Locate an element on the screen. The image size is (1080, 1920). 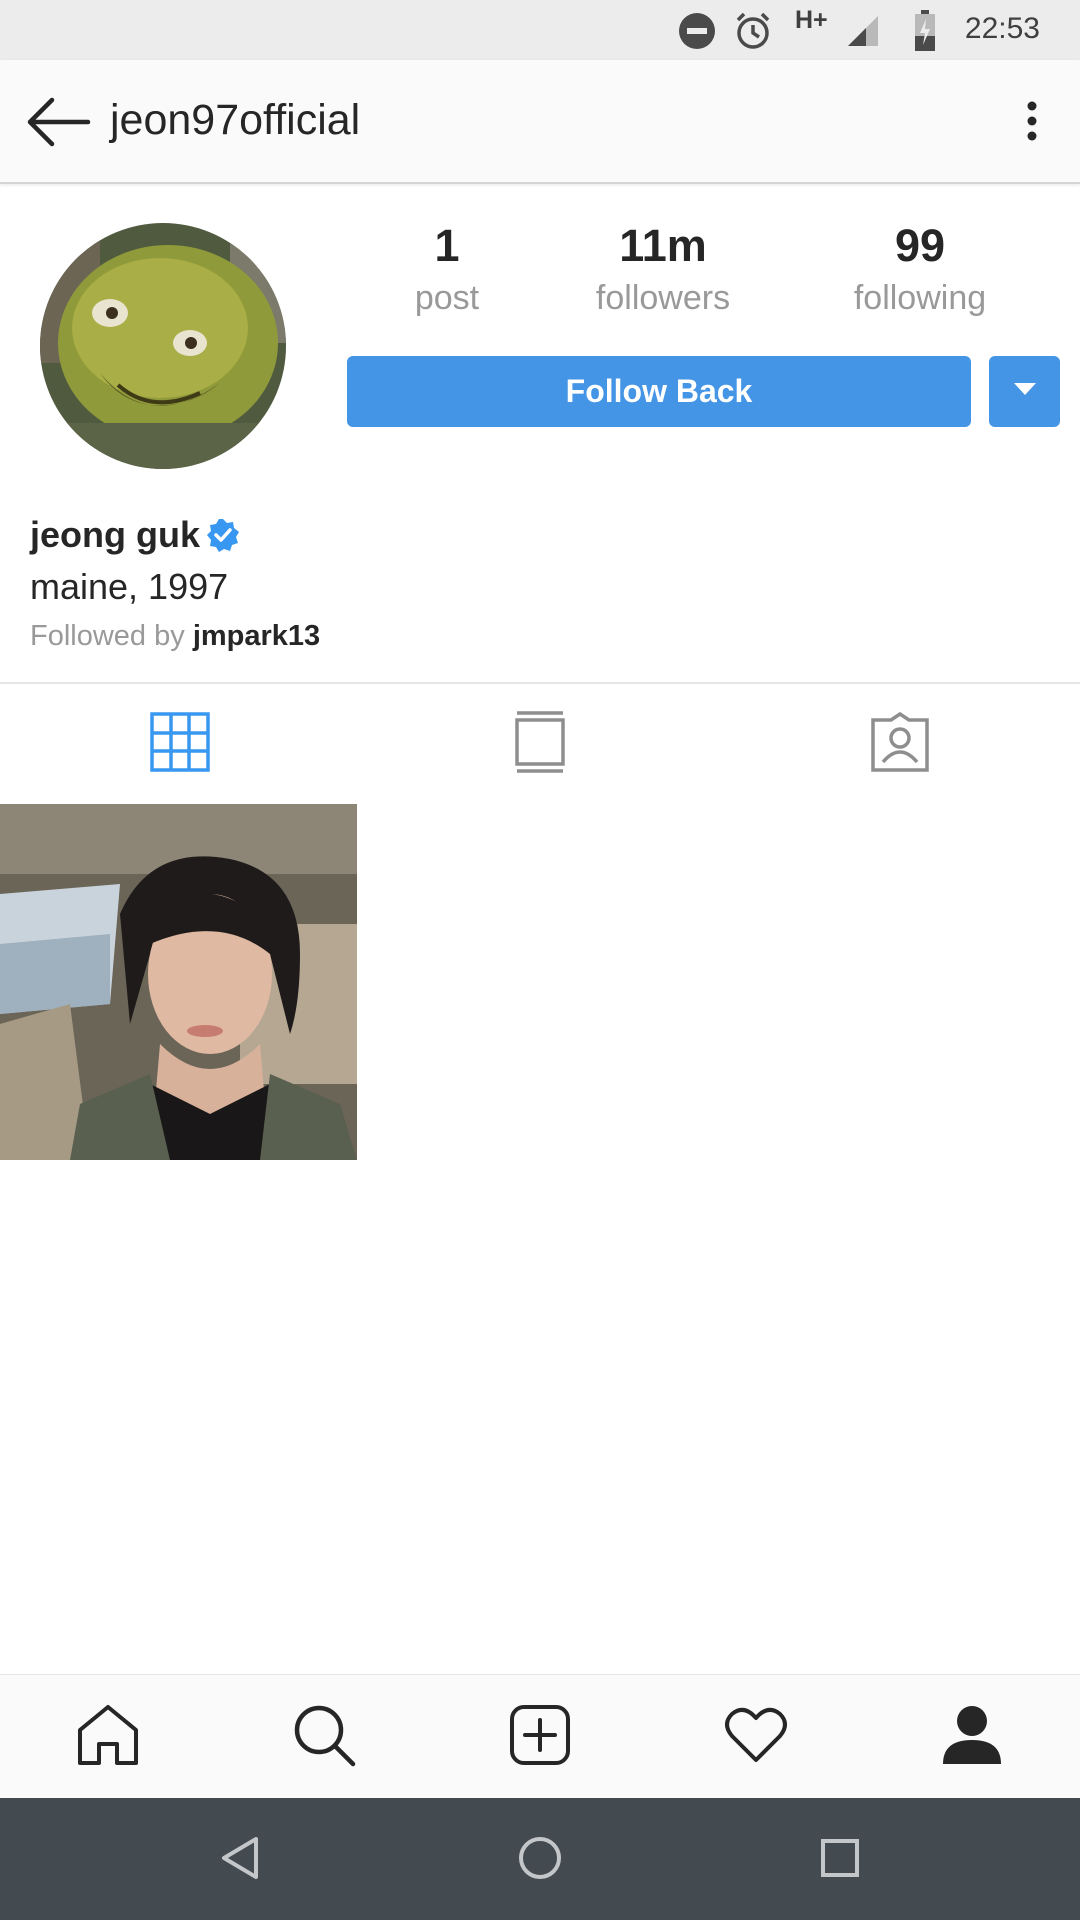
verified-badge-icon is located at coordinates (223, 535).